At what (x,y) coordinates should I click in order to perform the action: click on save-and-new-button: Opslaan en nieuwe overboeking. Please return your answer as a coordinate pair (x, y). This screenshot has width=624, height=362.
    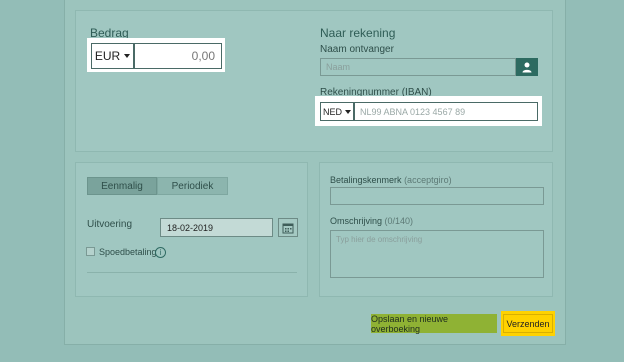
    Looking at the image, I should click on (434, 324).